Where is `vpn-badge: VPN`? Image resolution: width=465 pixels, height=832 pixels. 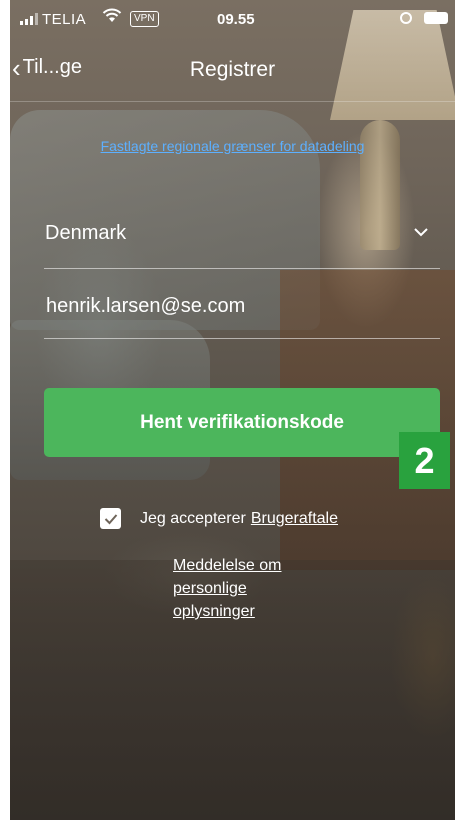 vpn-badge: VPN is located at coordinates (144, 19).